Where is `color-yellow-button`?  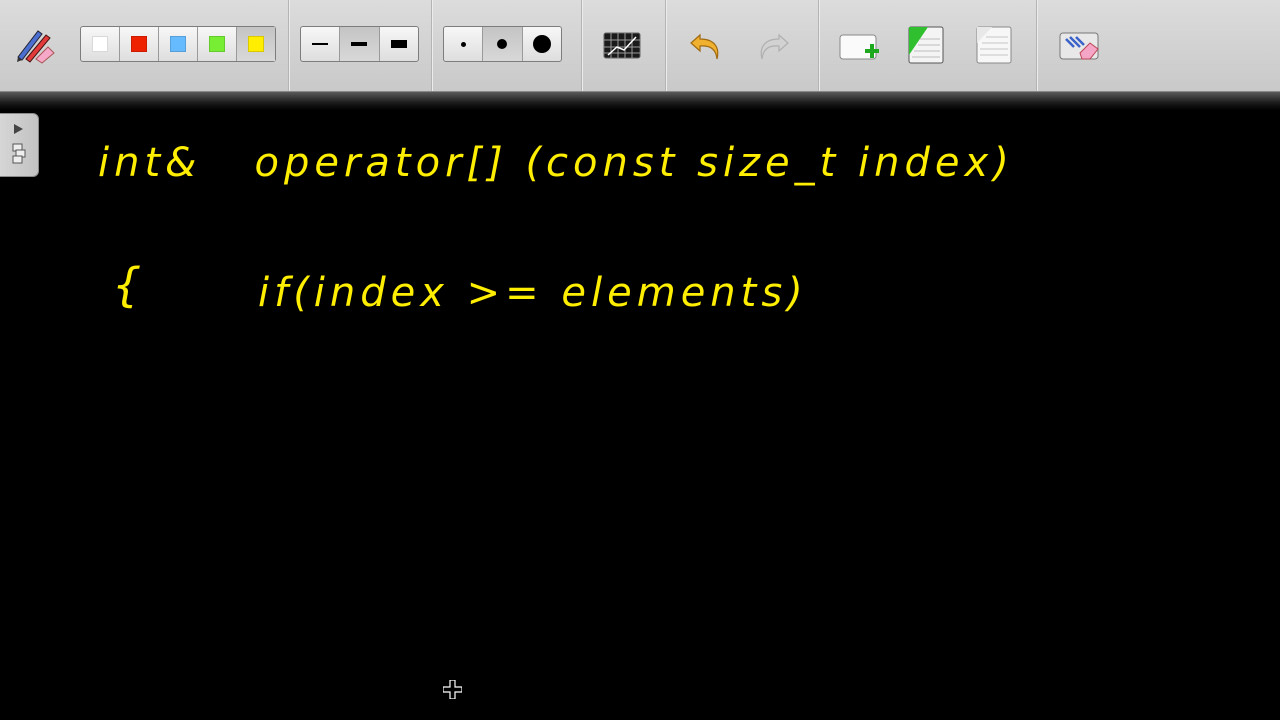
color-yellow-button is located at coordinates (255, 44).